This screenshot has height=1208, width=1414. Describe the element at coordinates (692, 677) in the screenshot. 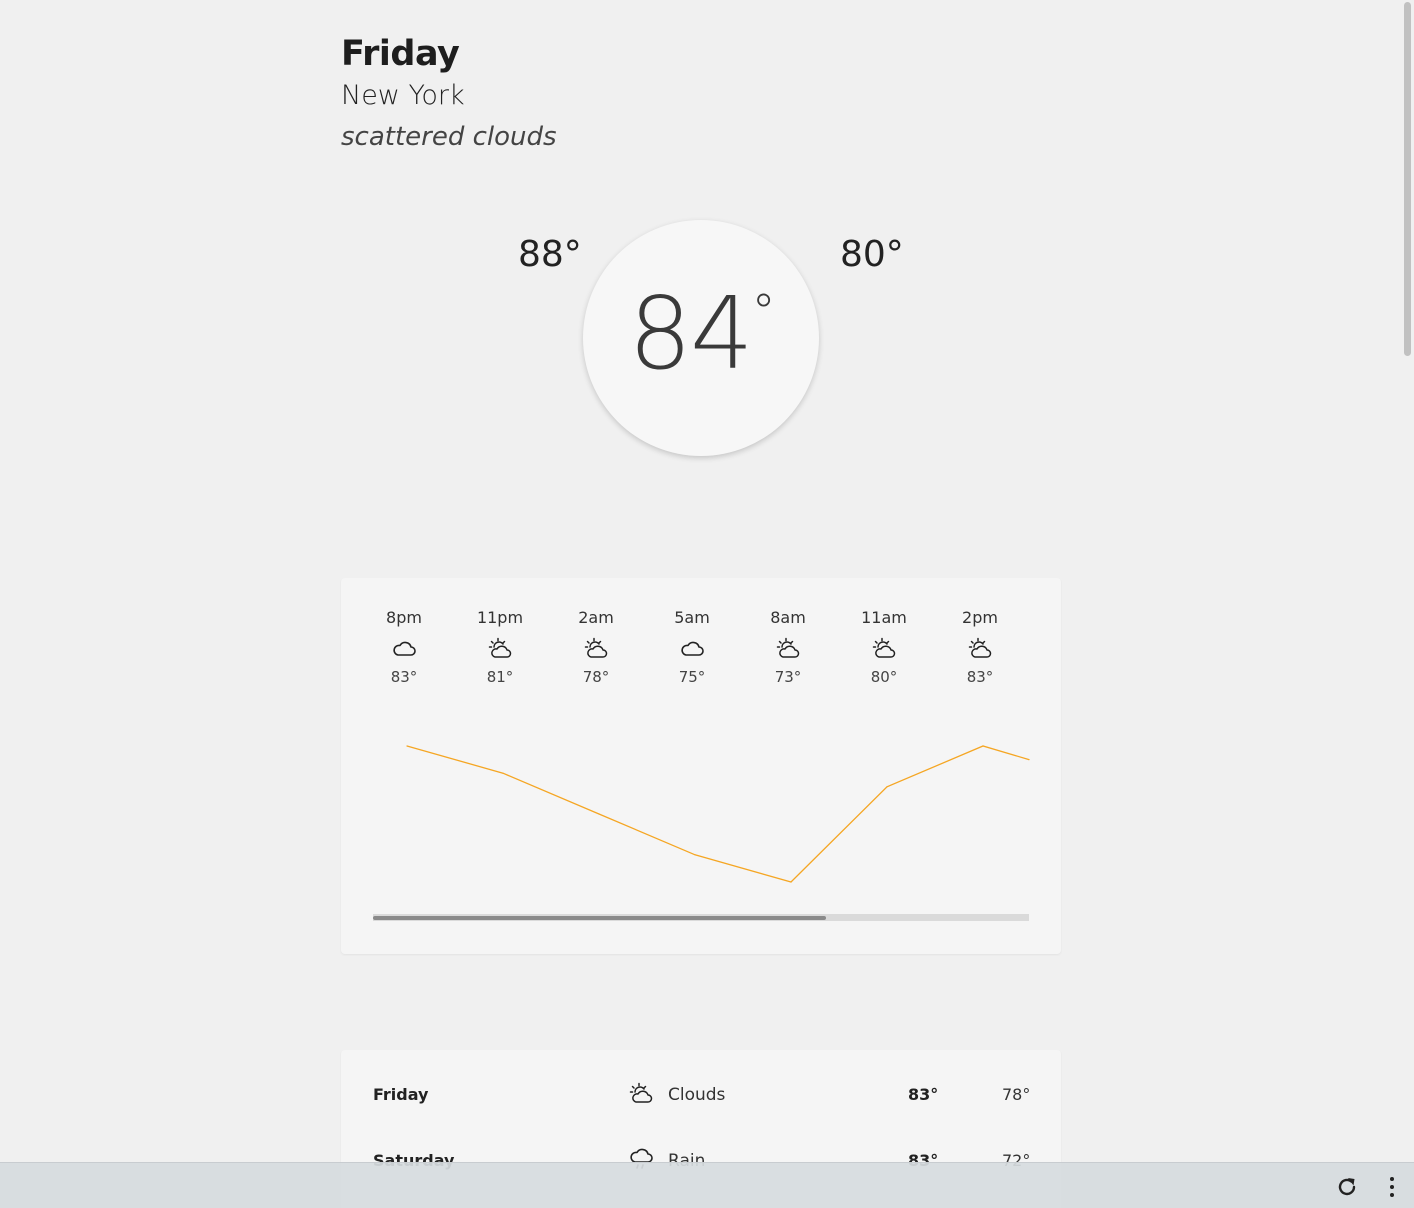

I see `hourly-temp: 75°` at that location.